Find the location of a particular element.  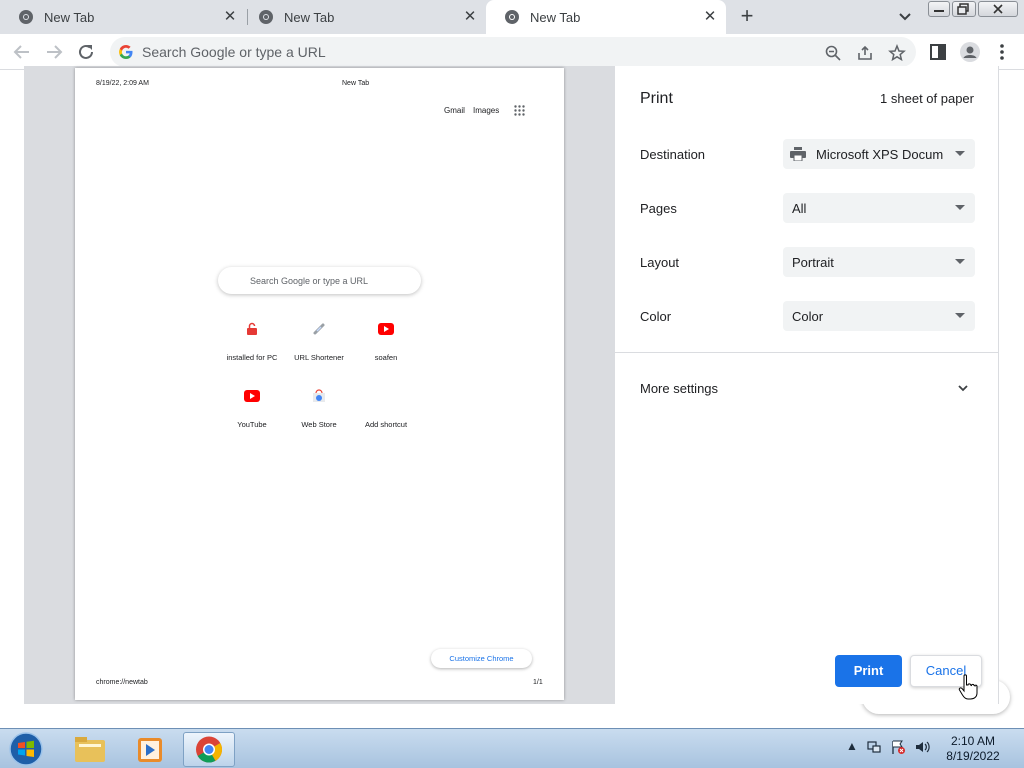

sheet-count: 1 sheet of paper is located at coordinates (927, 98).